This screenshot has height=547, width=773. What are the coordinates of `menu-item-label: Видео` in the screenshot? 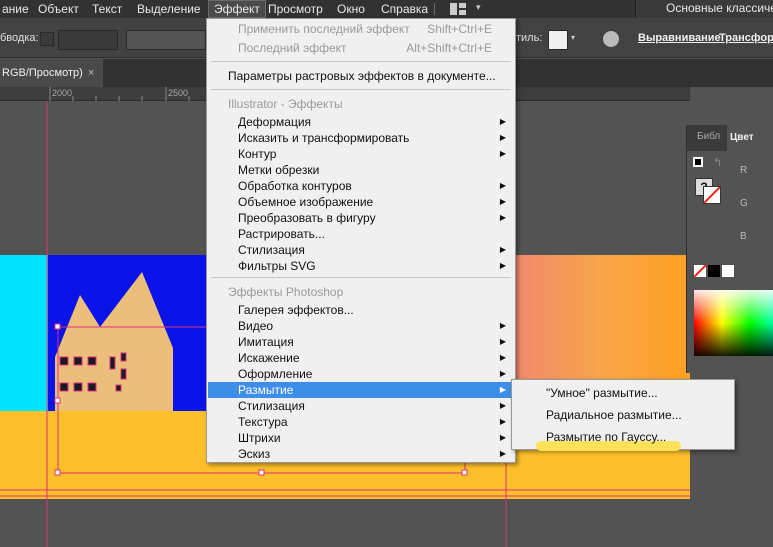 It's located at (256, 326).